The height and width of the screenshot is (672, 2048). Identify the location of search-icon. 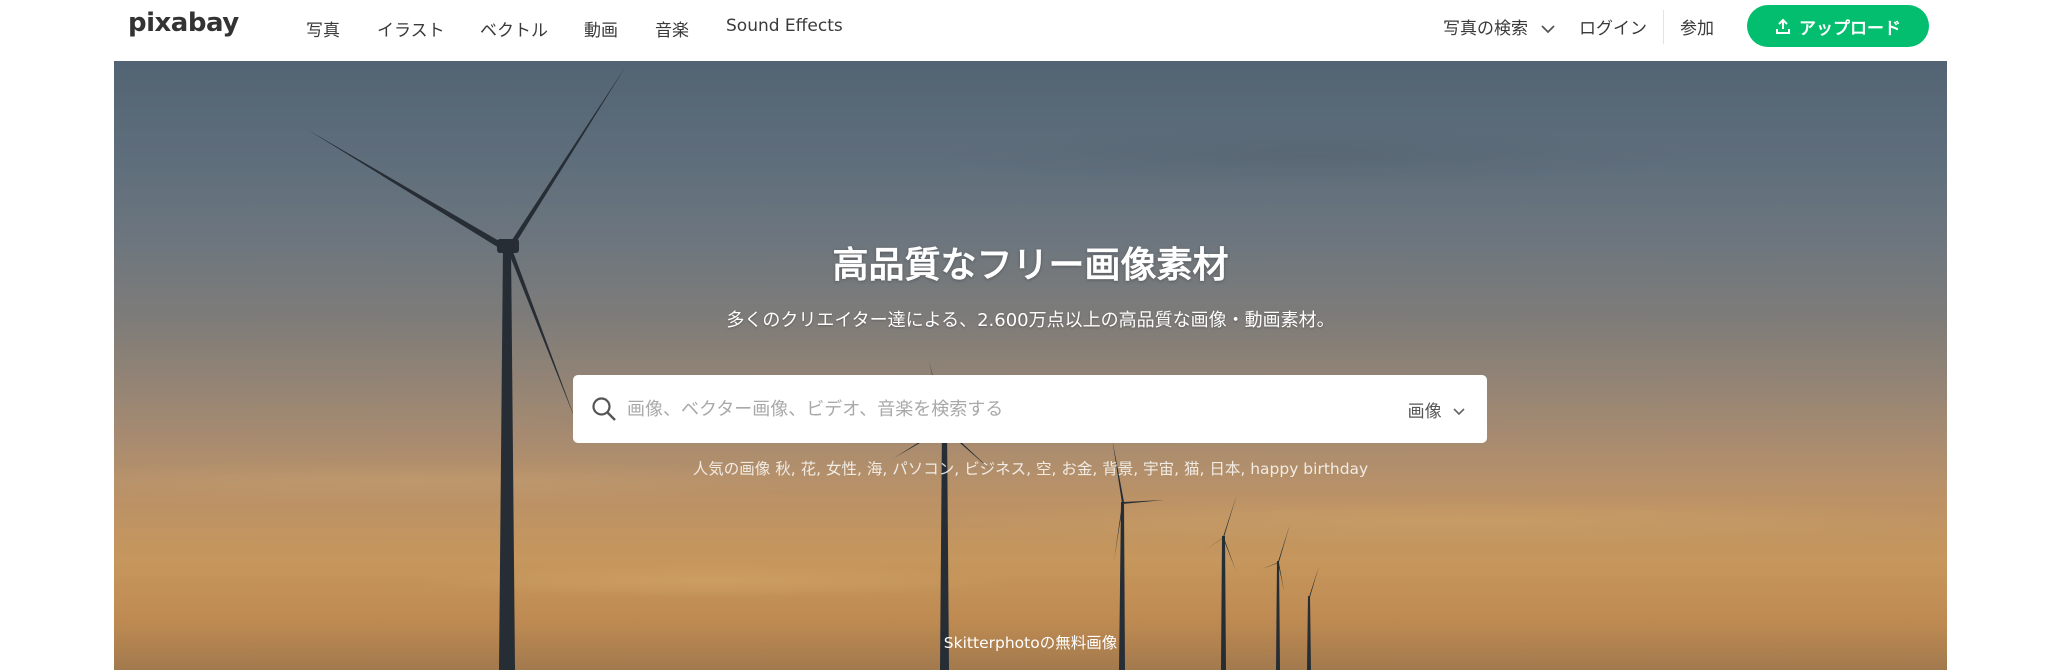
(604, 409).